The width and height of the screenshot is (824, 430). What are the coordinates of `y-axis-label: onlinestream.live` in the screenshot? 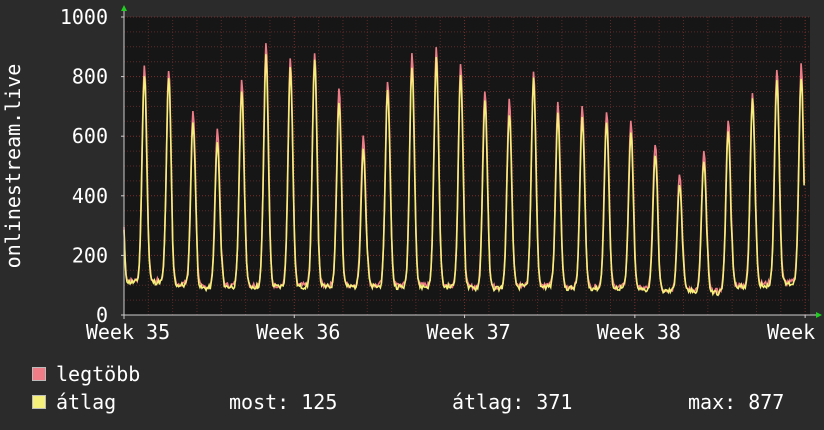 It's located at (13, 166).